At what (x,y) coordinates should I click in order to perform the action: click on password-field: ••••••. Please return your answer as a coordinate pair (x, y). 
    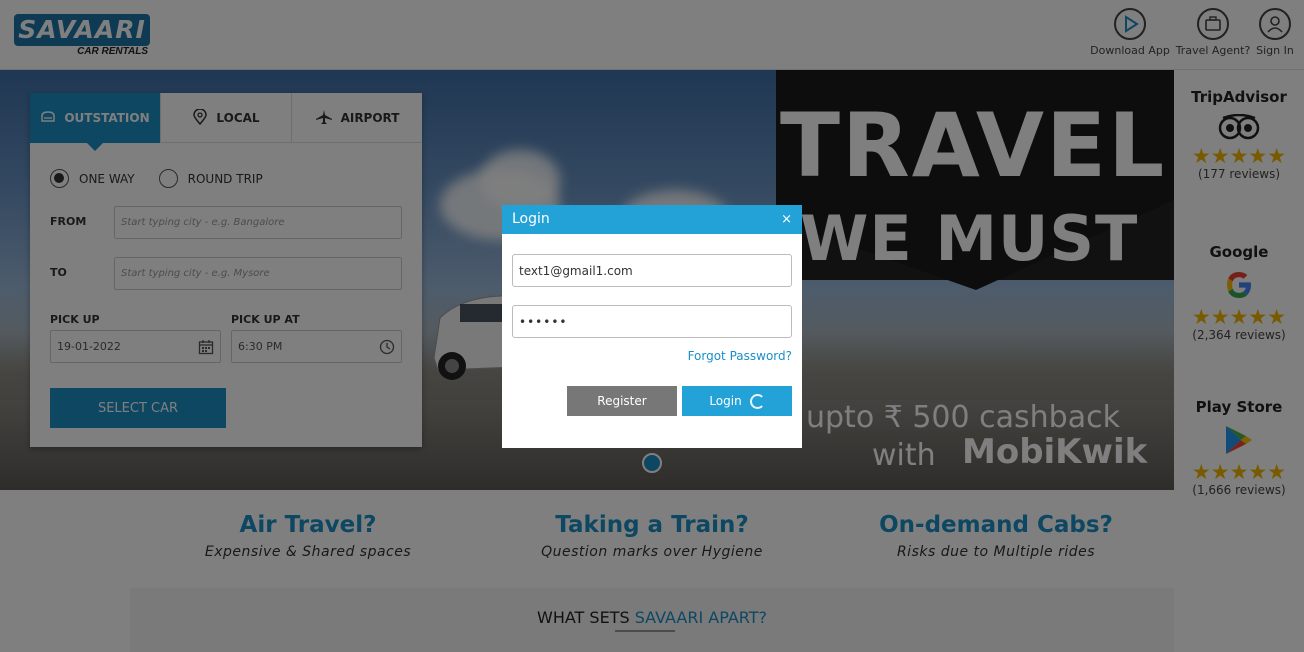
    Looking at the image, I should click on (652, 321).